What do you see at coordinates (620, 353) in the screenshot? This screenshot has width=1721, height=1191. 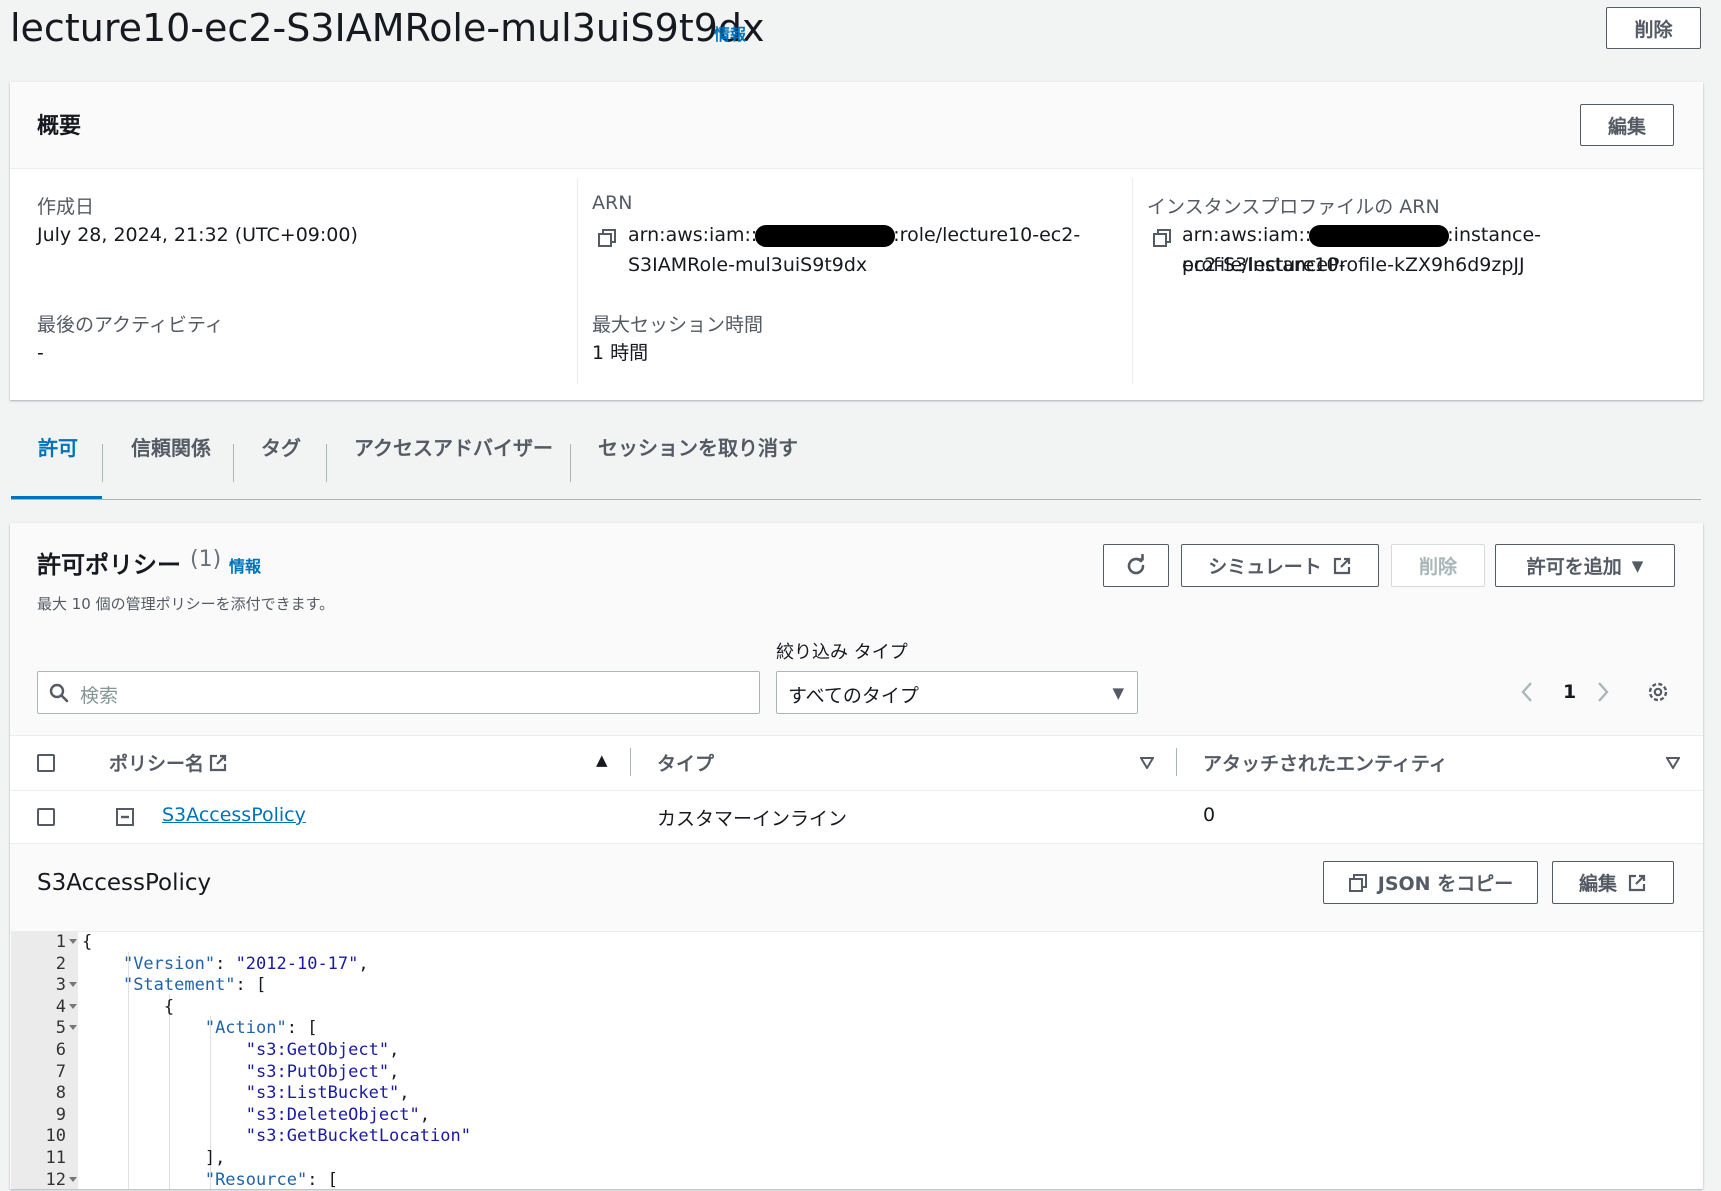 I see `max-session-value: 1 時間` at bounding box center [620, 353].